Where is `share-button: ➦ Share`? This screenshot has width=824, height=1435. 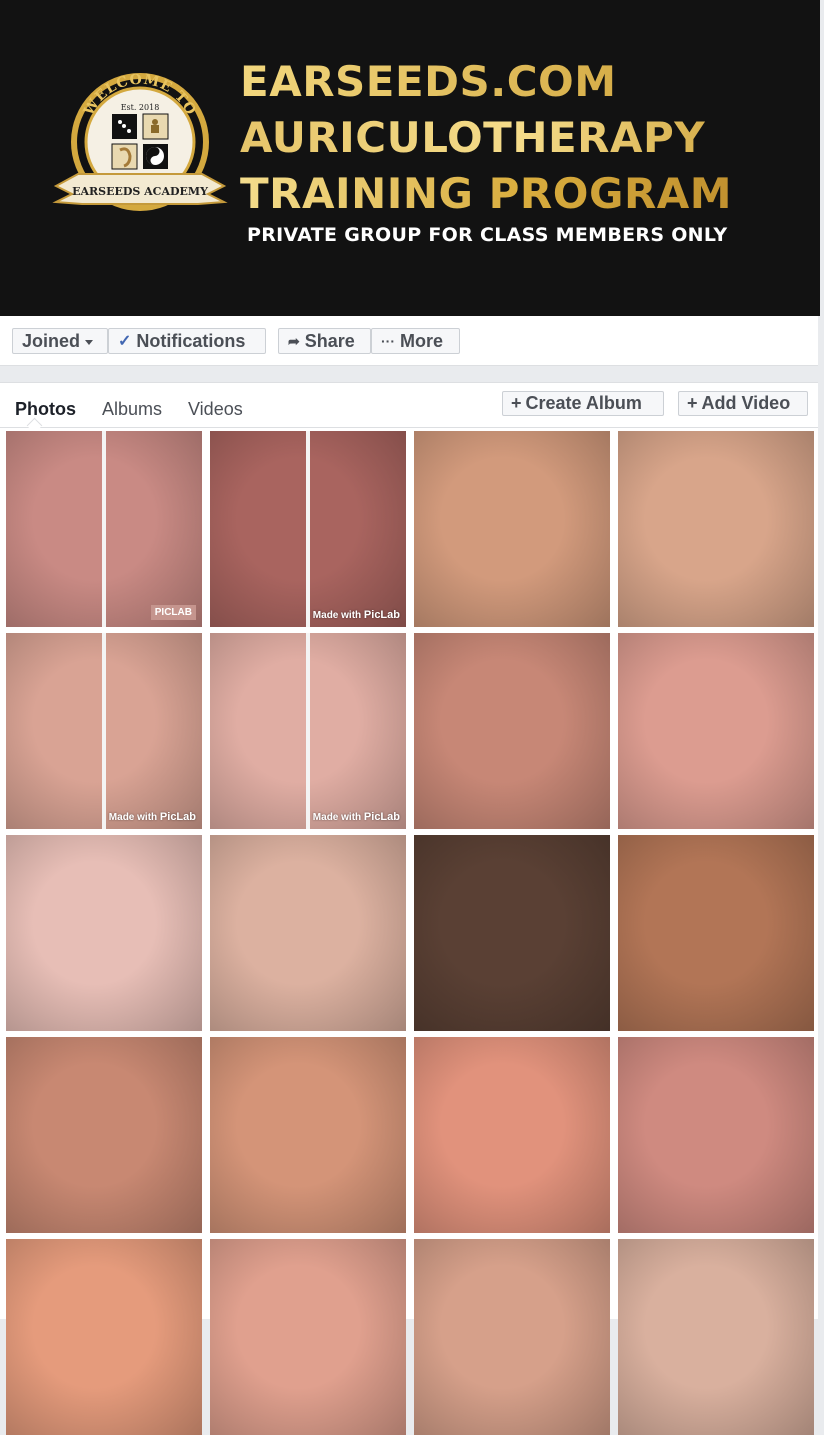
share-button: ➦ Share is located at coordinates (324, 341).